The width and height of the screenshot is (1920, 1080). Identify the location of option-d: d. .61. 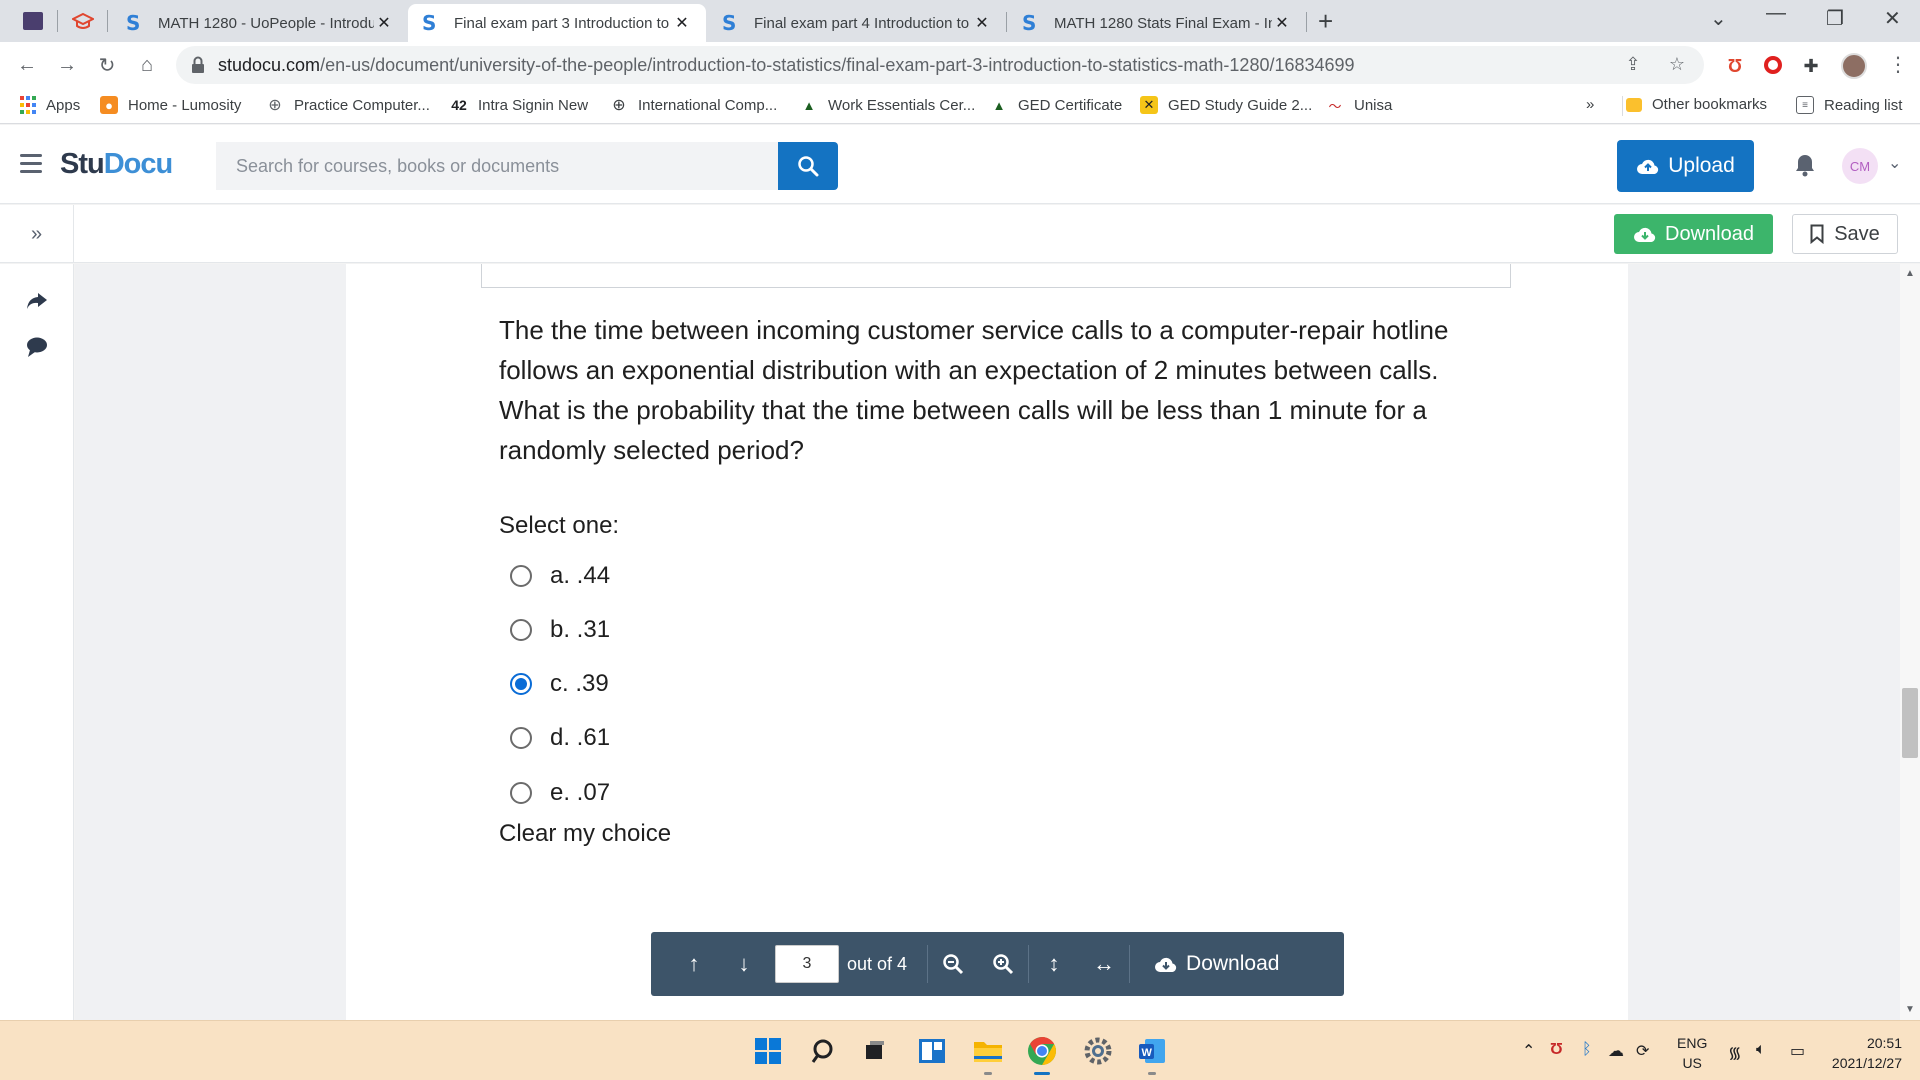
(560, 738).